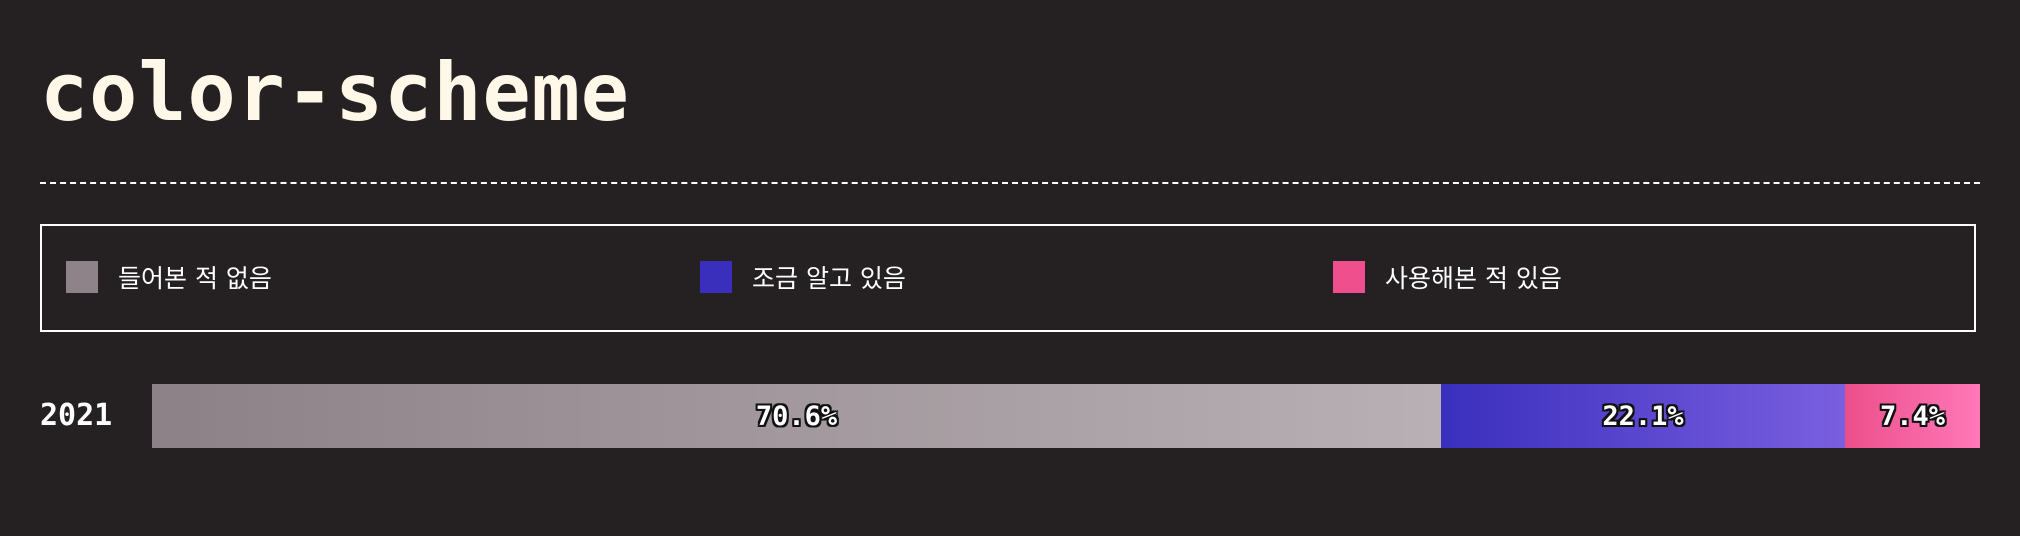  Describe the element at coordinates (1010, 183) in the screenshot. I see `dashed-divider` at that location.